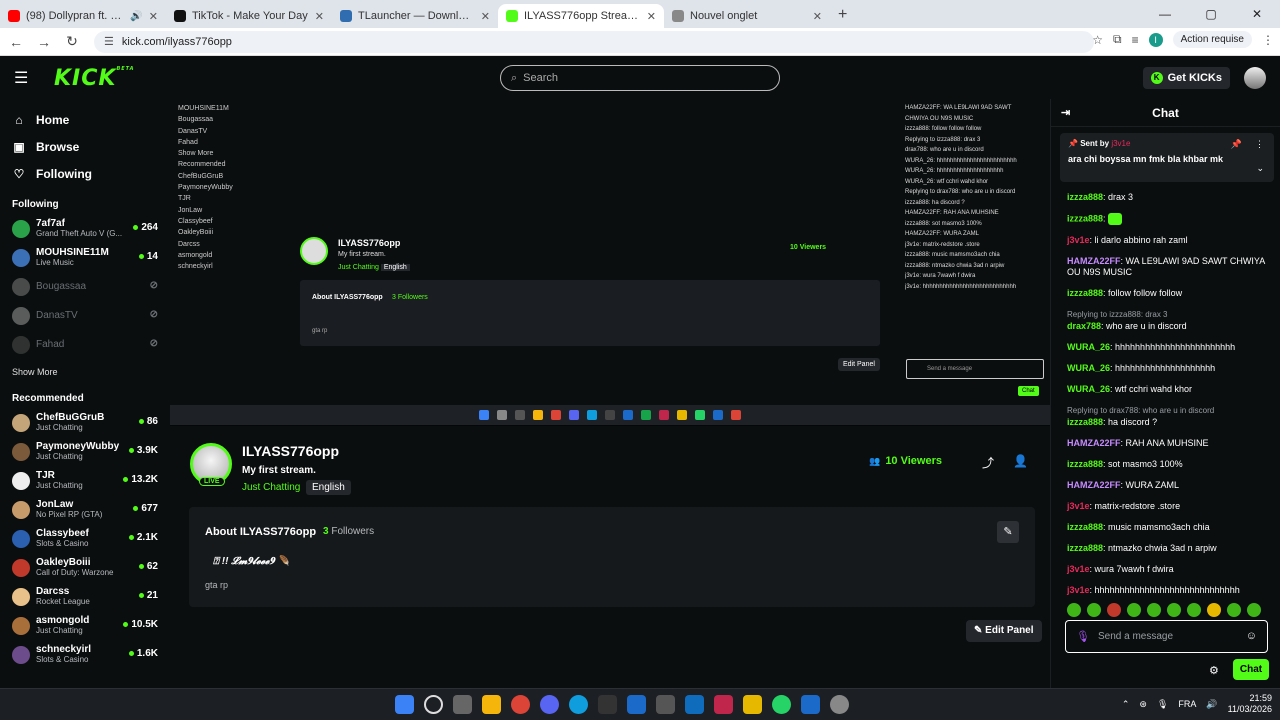  What do you see at coordinates (491, 704) in the screenshot?
I see `app-r-icon` at bounding box center [491, 704].